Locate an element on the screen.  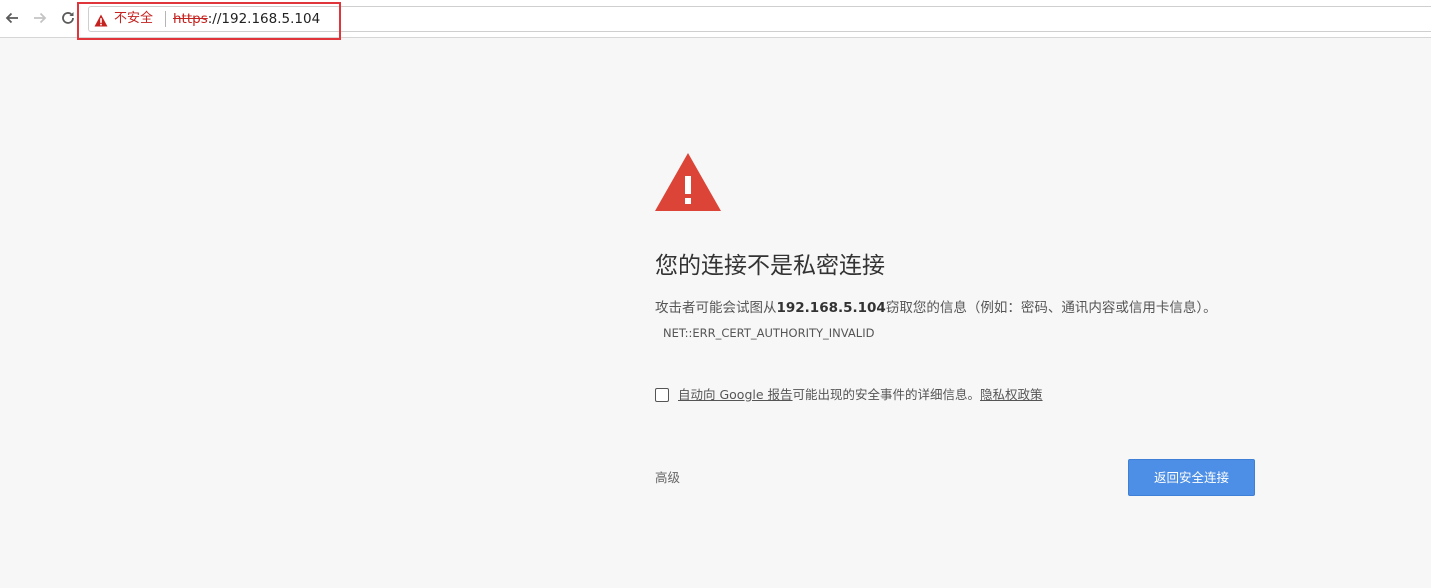
report-text: 自动向 Google 报告可能出现的安全事件的详细信息。隐私权政策 is located at coordinates (860, 395).